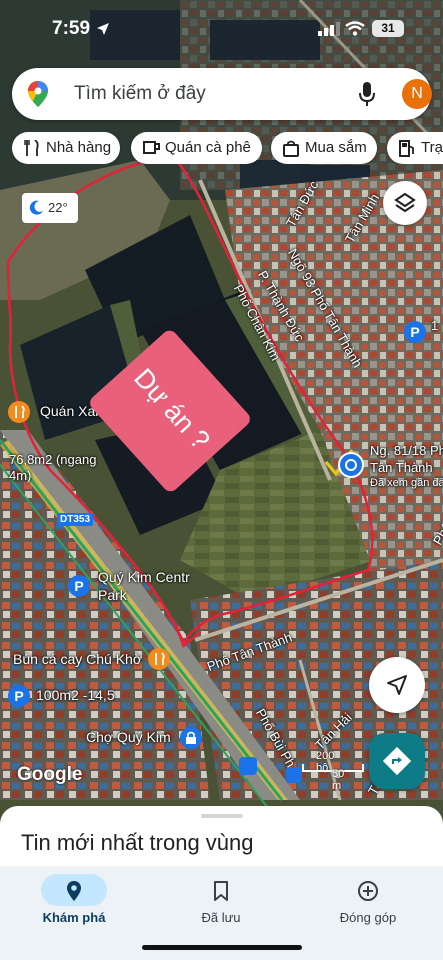  Describe the element at coordinates (415, 148) in the screenshot. I see `chip-gas-stations: Trạm` at that location.